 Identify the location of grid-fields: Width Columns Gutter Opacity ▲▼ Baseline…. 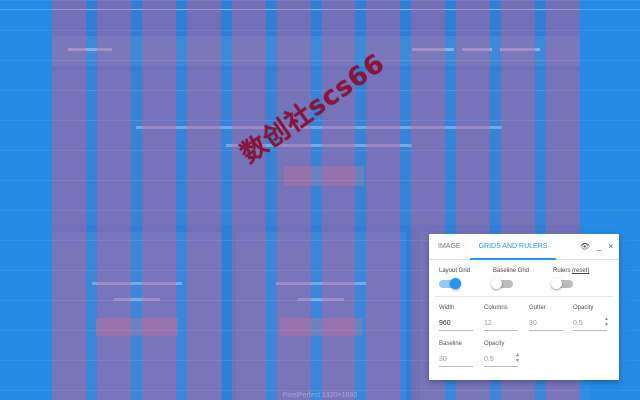
(524, 337).